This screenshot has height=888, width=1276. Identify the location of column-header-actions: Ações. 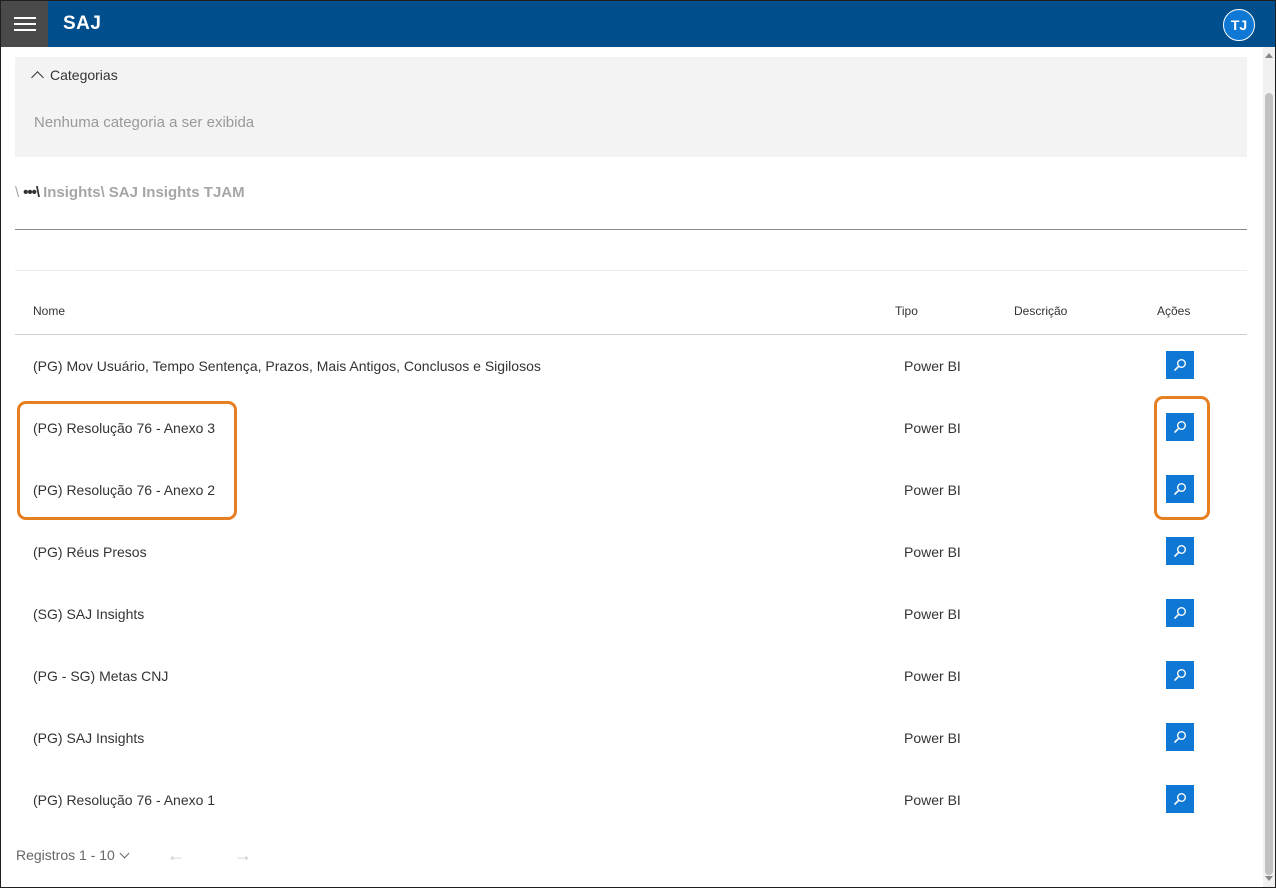
(1174, 311).